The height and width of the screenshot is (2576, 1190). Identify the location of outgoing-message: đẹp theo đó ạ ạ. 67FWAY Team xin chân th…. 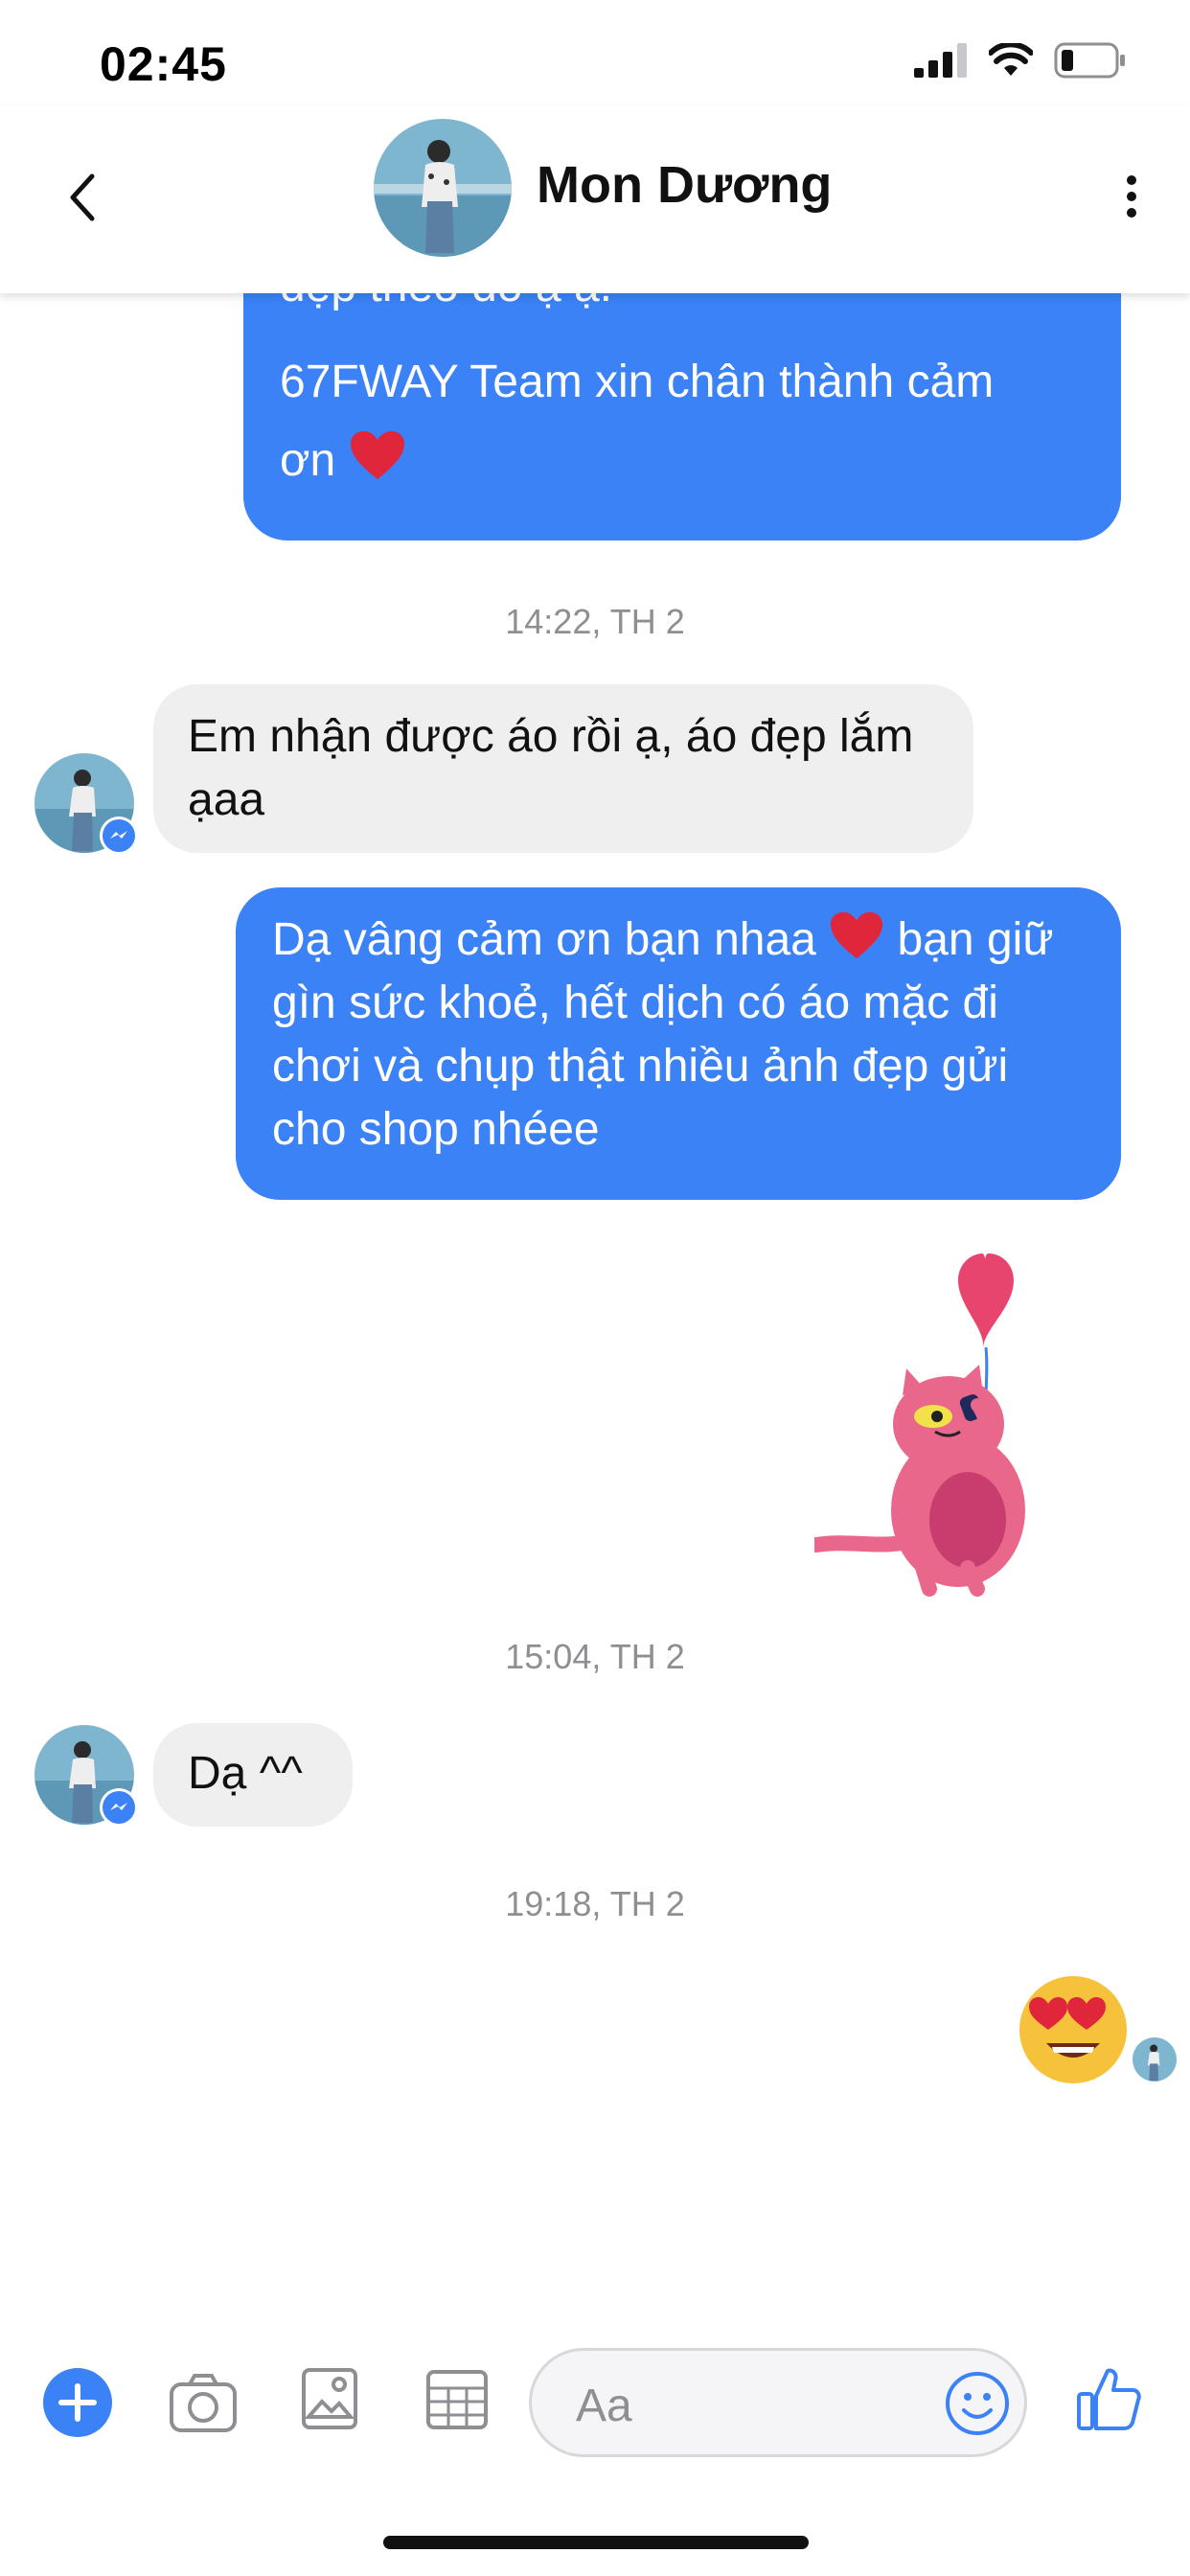
(682, 416).